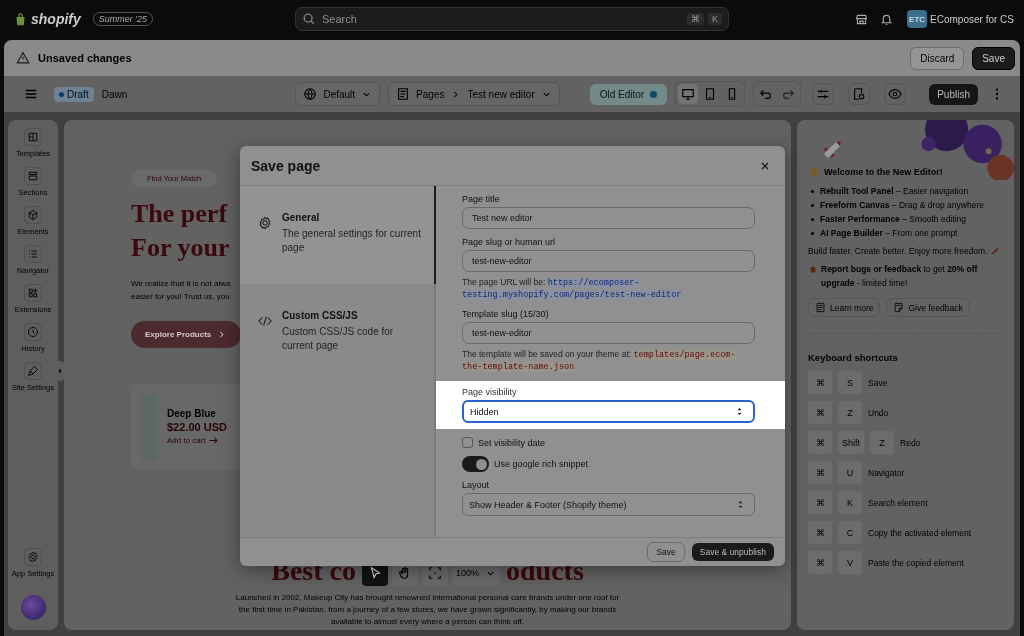 This screenshot has height=636, width=1024. I want to click on old-editor-toggle: Old Editor, so click(628, 94).